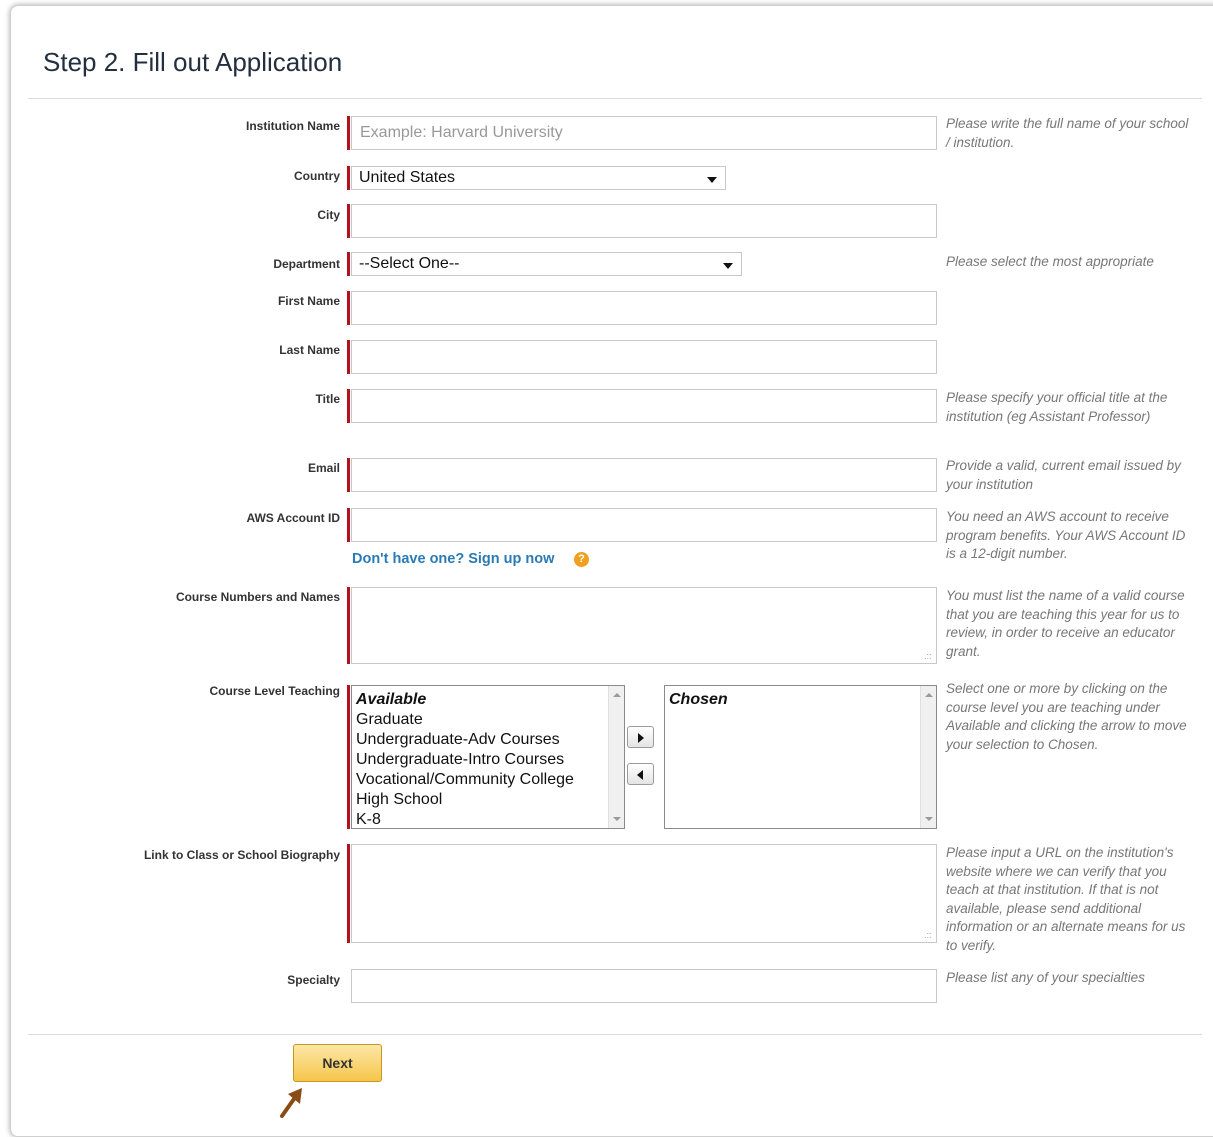 Image resolution: width=1213 pixels, height=1137 pixels. Describe the element at coordinates (644, 308) in the screenshot. I see `first-name-input` at that location.